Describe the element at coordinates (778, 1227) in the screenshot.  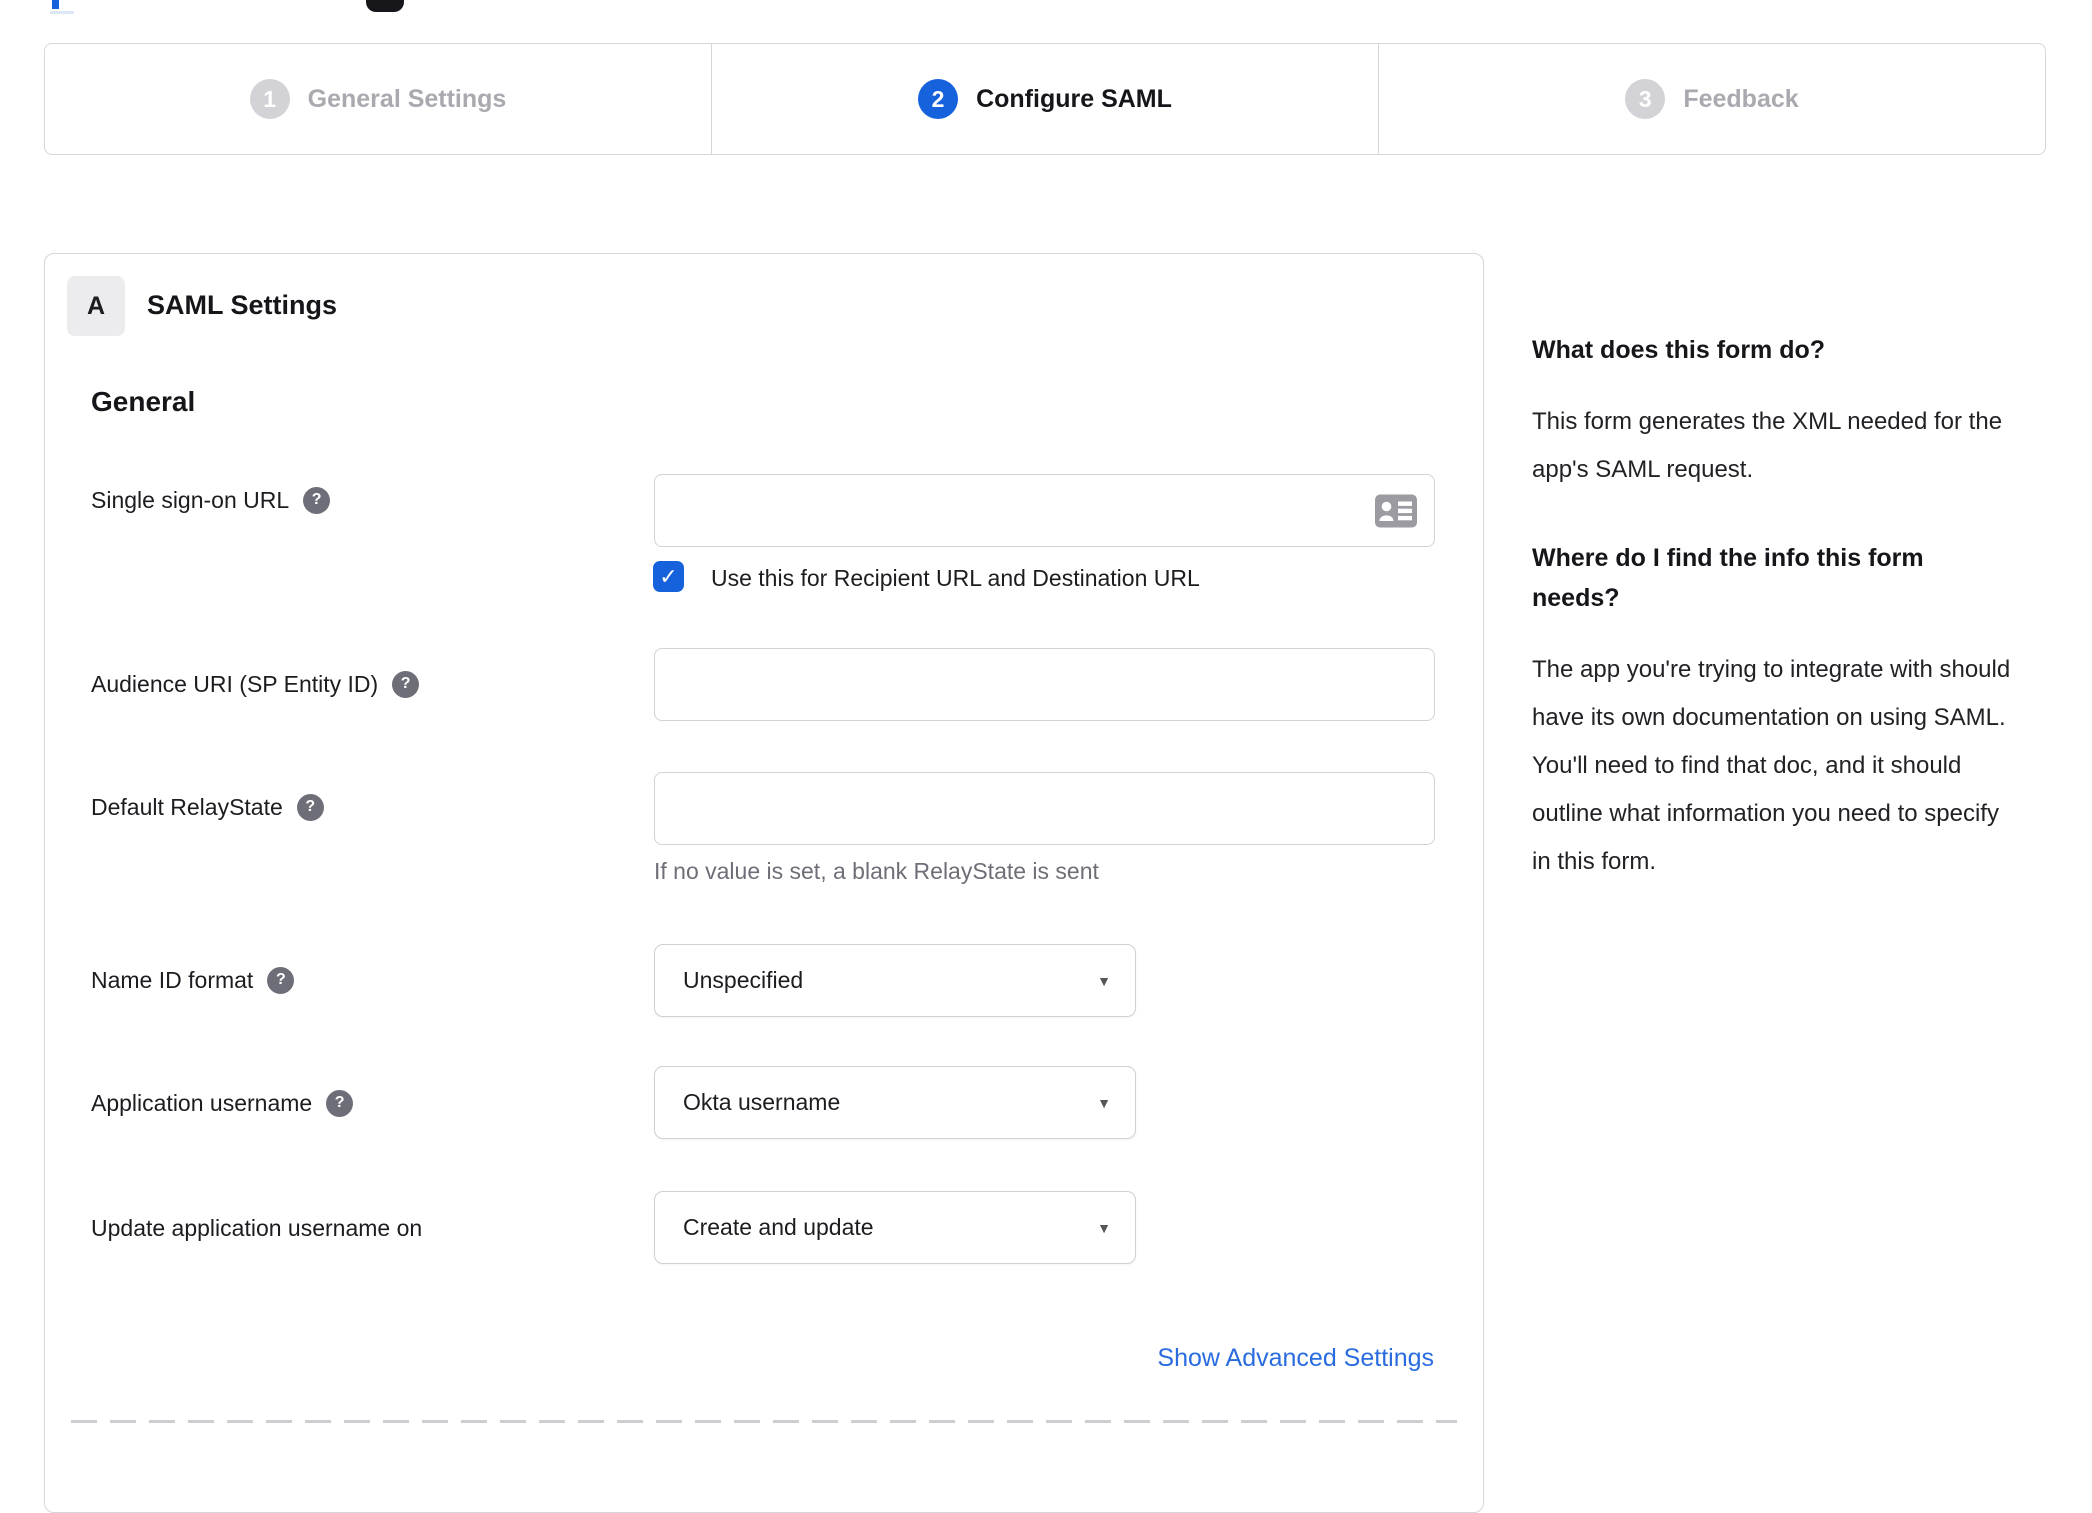
I see `update-username-value: Create and update` at that location.